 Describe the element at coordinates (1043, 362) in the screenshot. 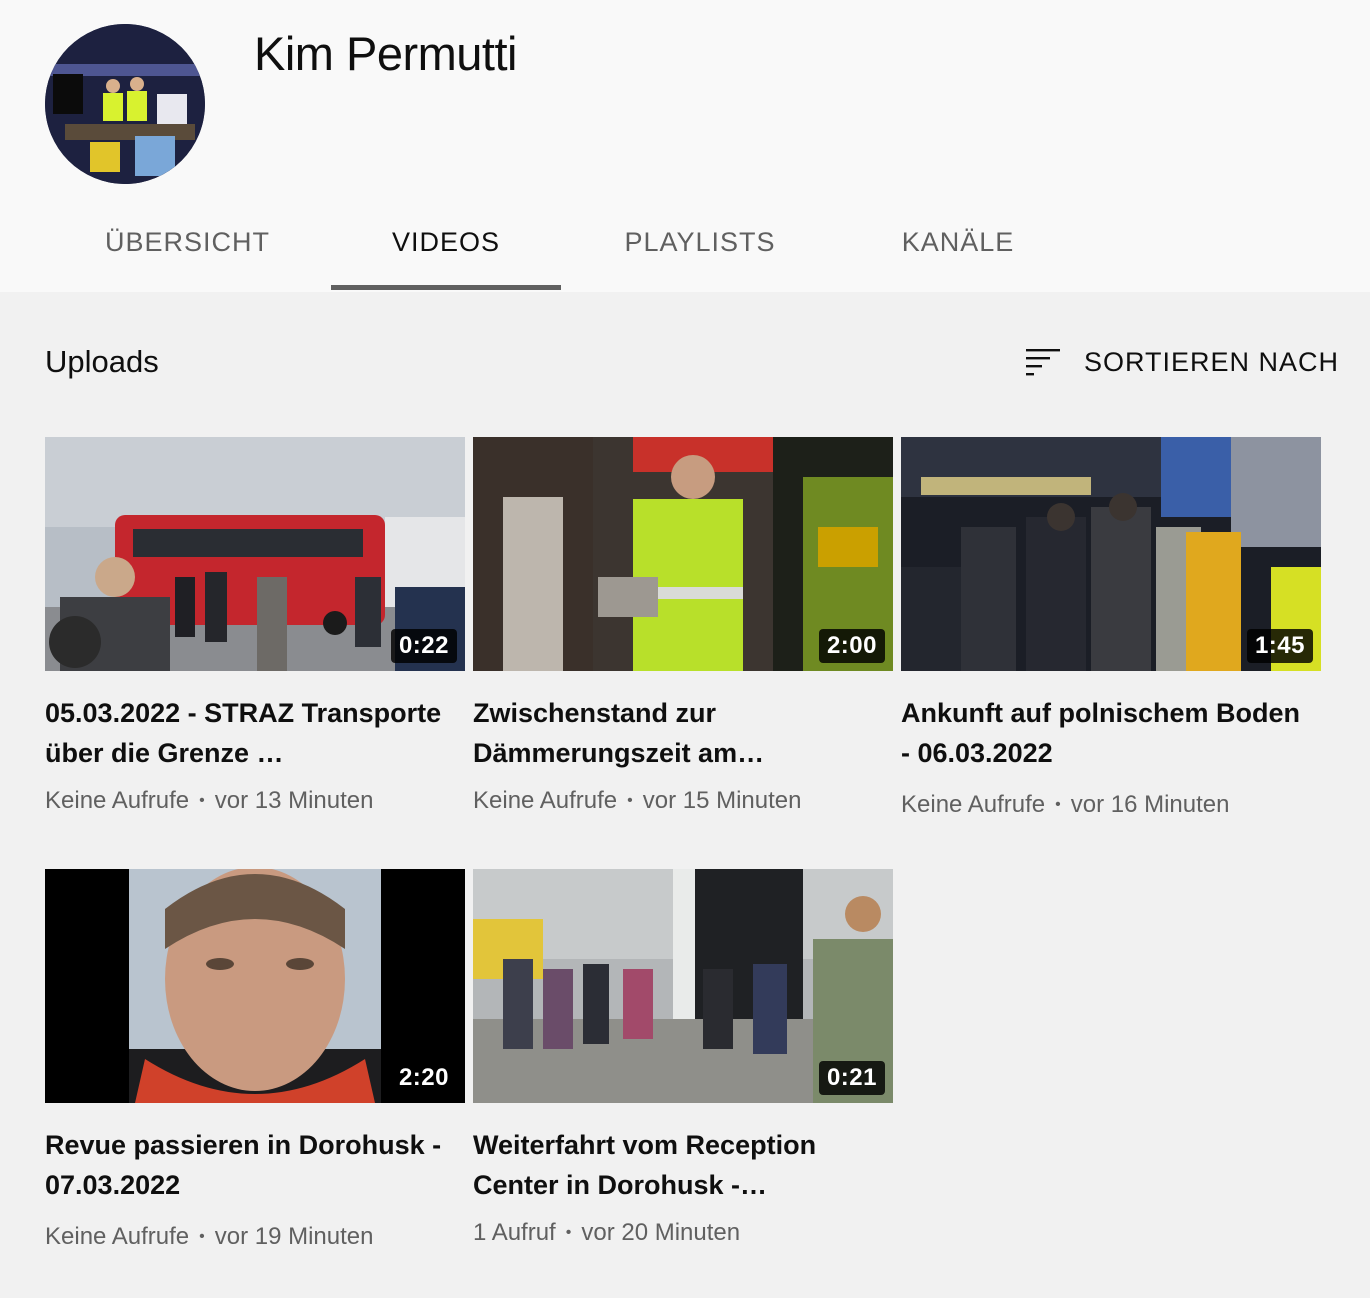

I see `sort-icon` at that location.